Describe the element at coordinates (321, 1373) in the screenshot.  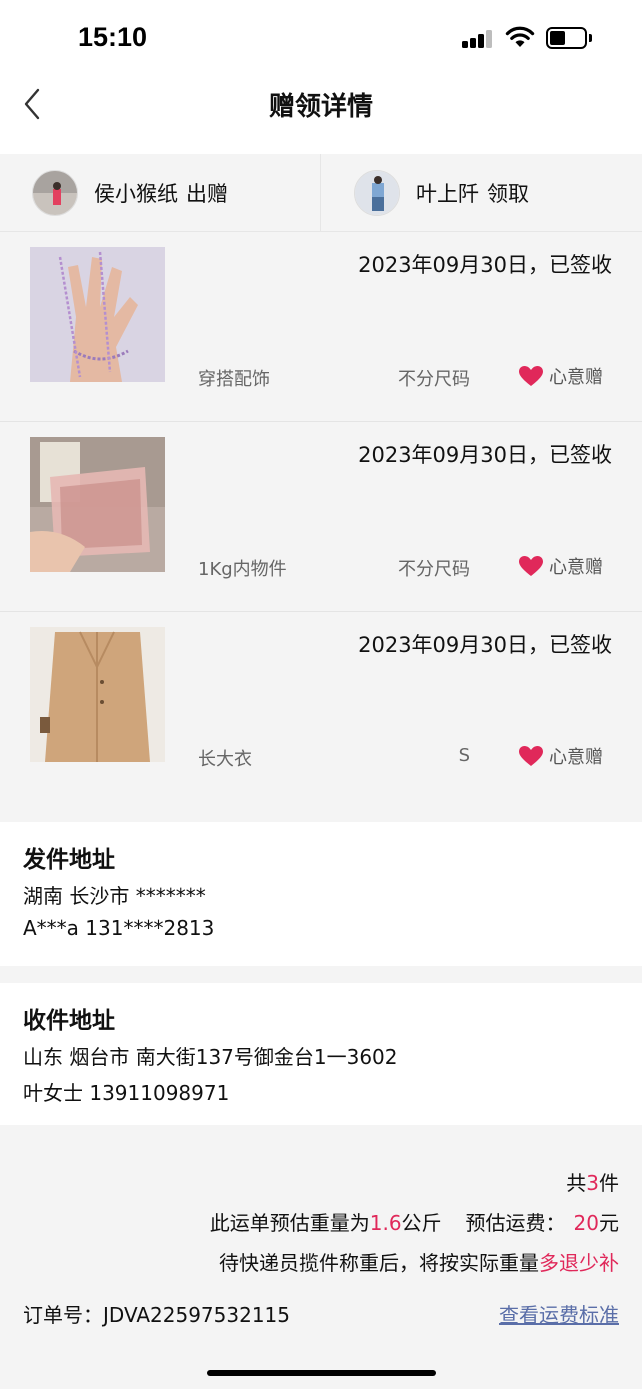
I see `home-indicator` at that location.